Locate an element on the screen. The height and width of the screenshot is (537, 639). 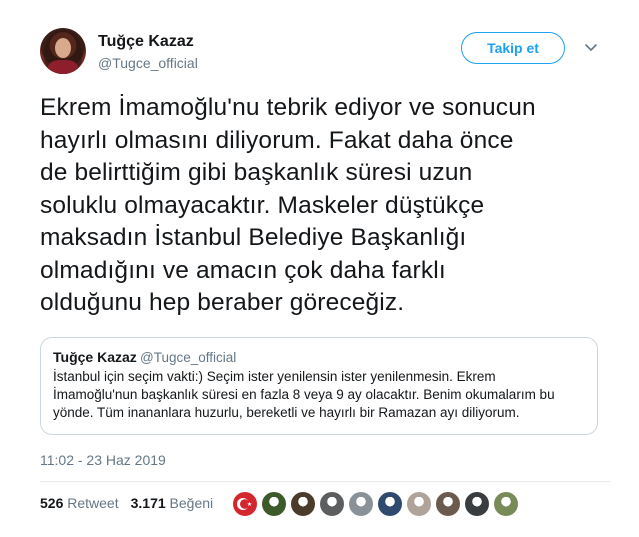
quoted-user-handle: @Tugce_official is located at coordinates (188, 357).